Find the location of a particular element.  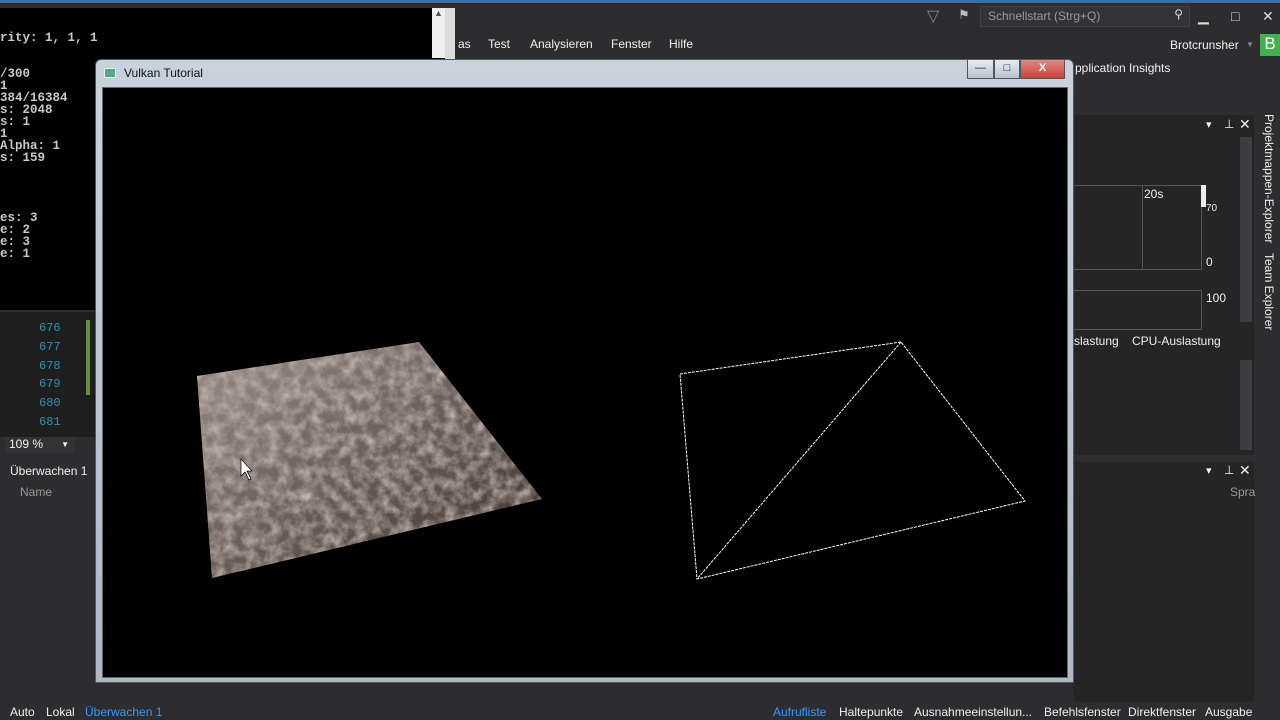

vulkan-close-button: X is located at coordinates (1042, 69).